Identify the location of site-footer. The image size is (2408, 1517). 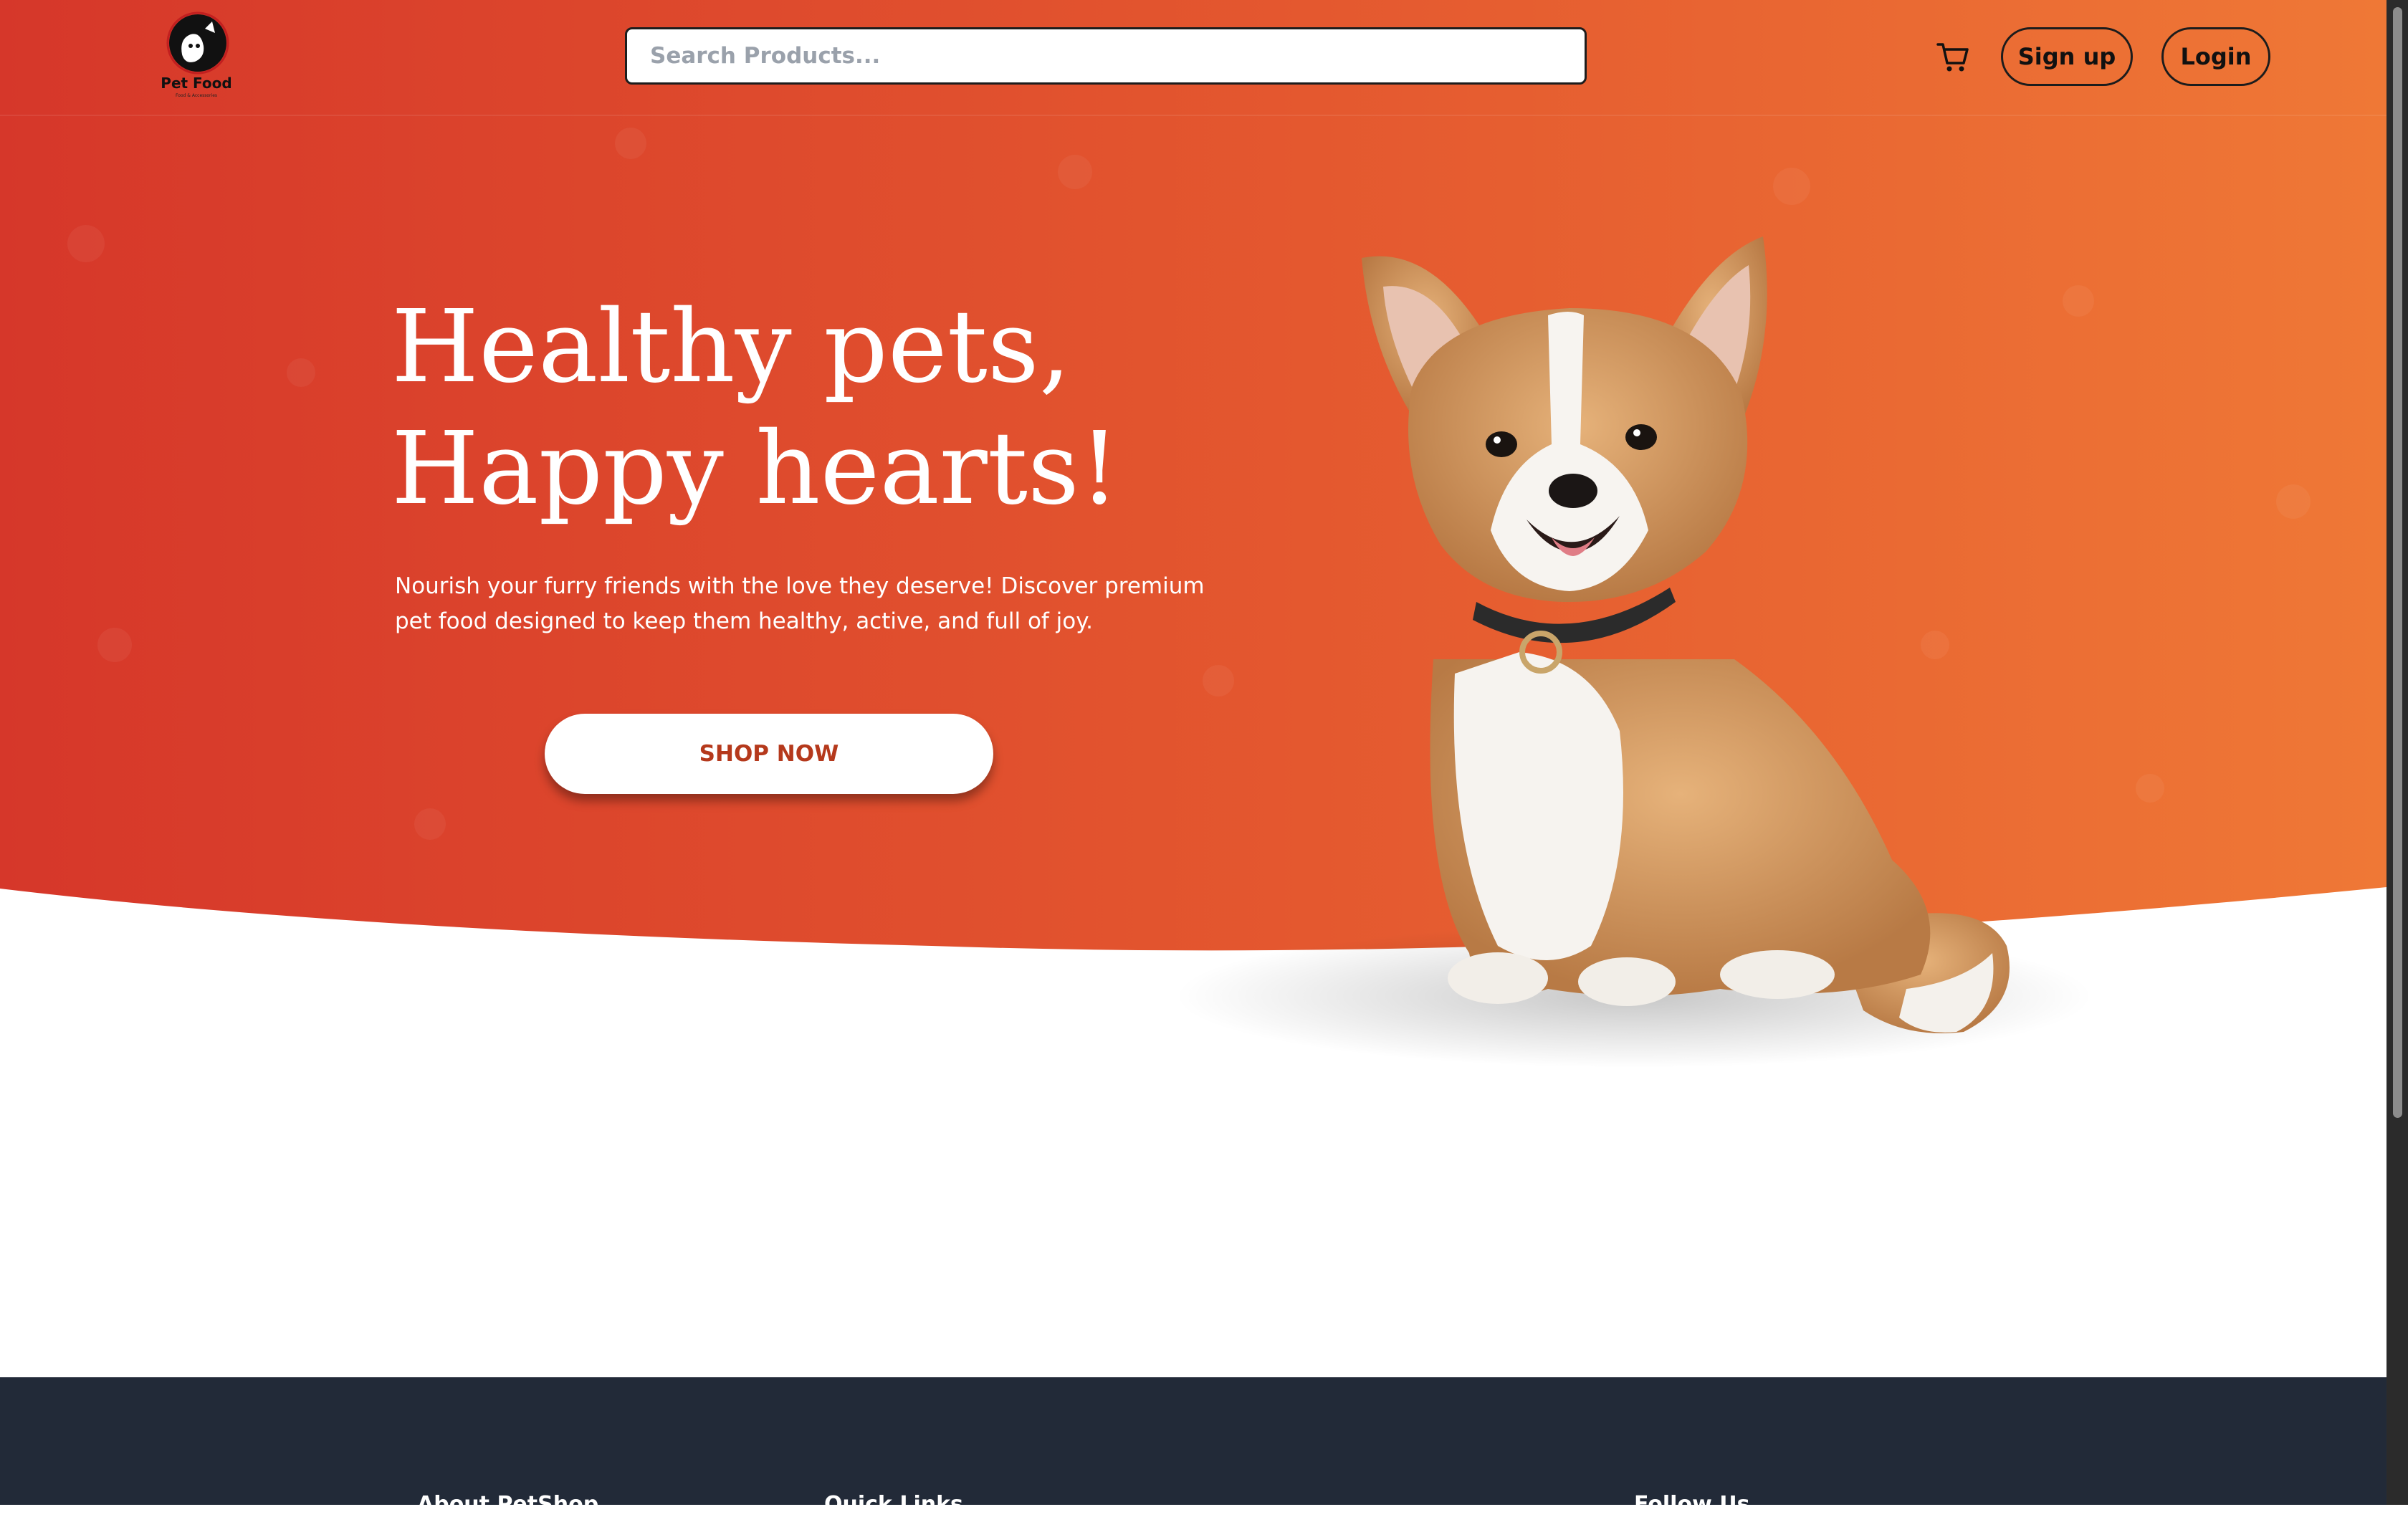
(1193, 1441).